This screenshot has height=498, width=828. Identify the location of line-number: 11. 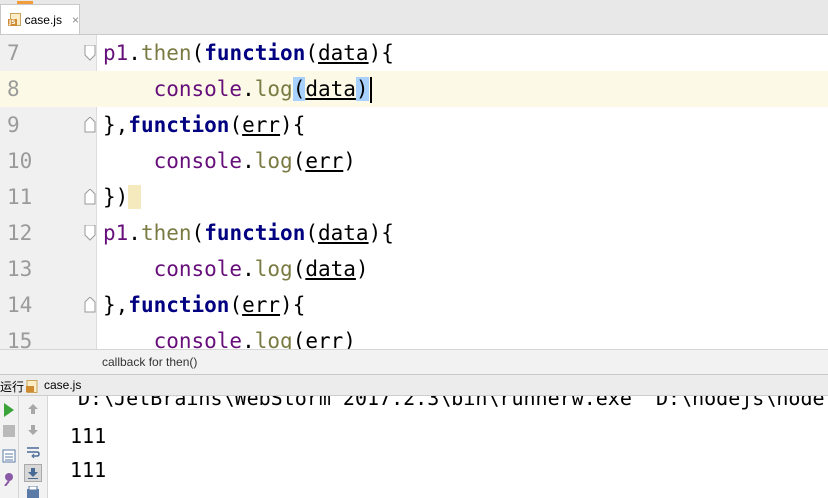
(20, 197).